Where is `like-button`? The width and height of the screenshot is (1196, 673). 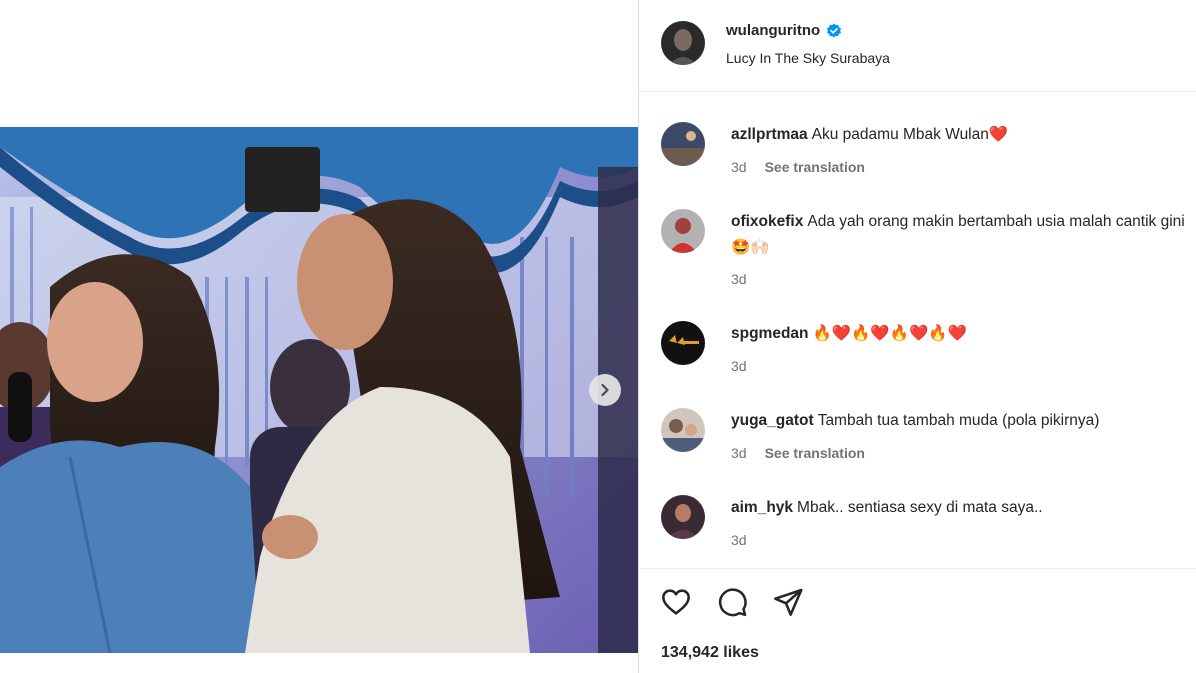 like-button is located at coordinates (676, 602).